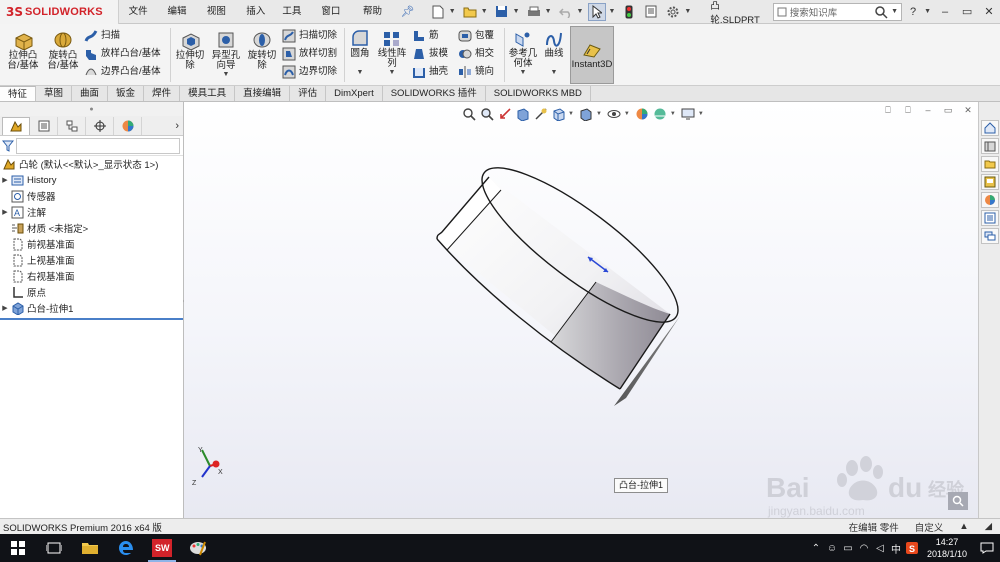  Describe the element at coordinates (308, 93) in the screenshot. I see `tab-evaluate: 评估` at that location.